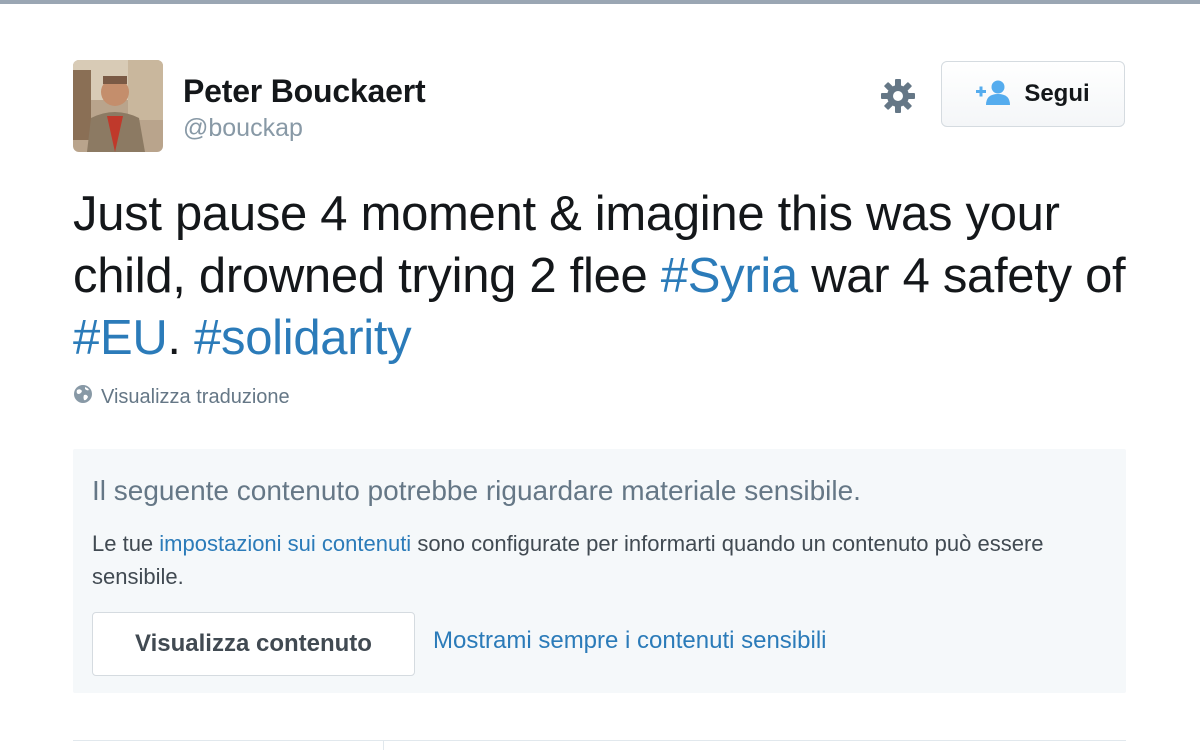 The height and width of the screenshot is (750, 1200). I want to click on avatar, so click(118, 106).